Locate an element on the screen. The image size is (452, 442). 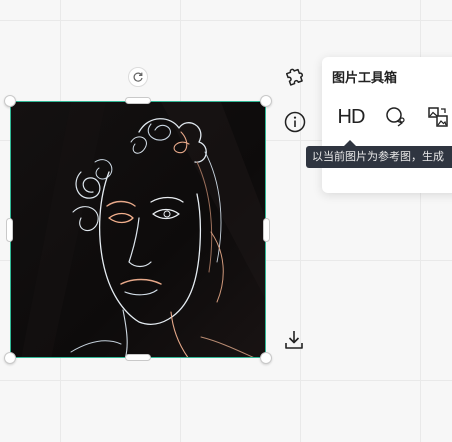
info-button is located at coordinates (295, 122).